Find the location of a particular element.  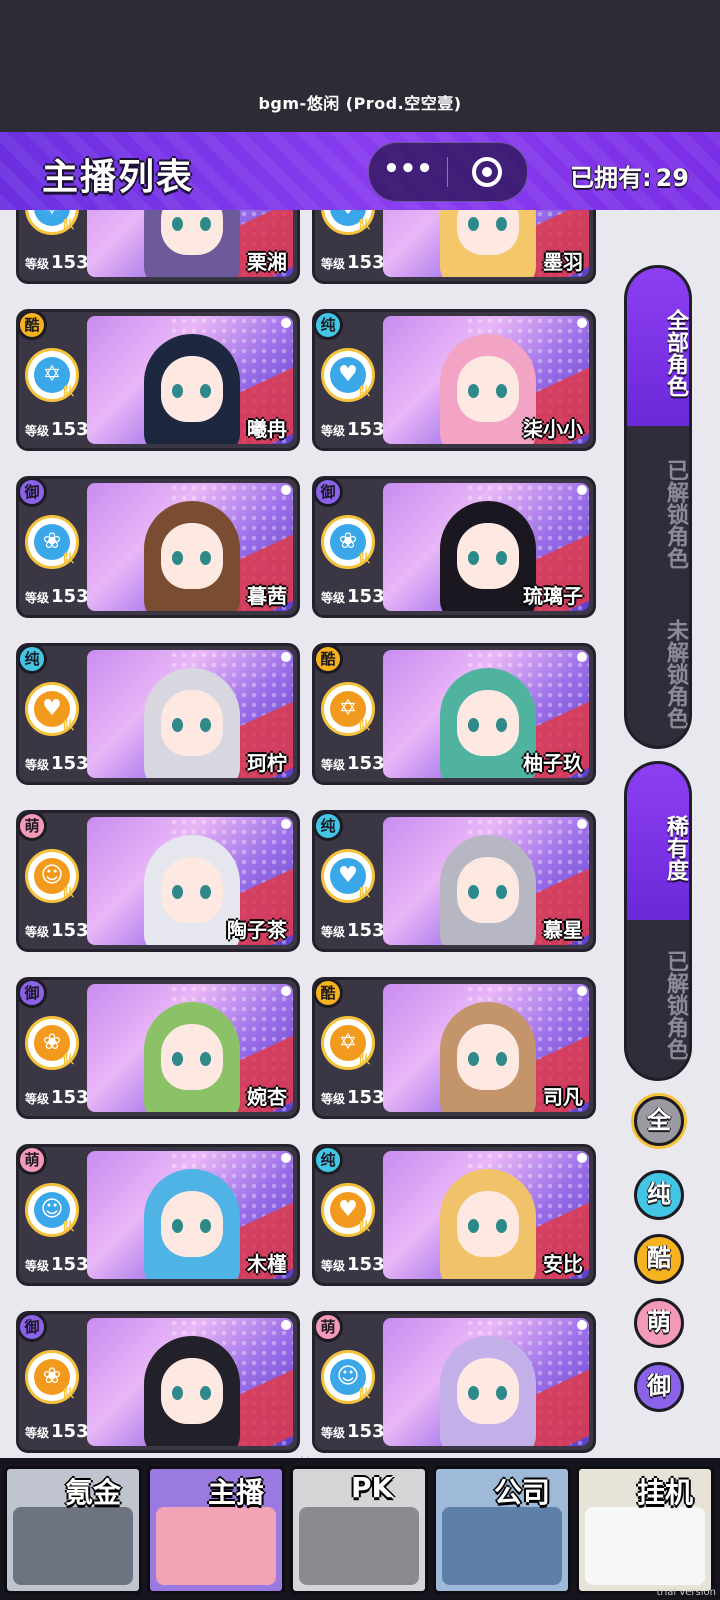

rarity-filter-4: 御 is located at coordinates (659, 1387).